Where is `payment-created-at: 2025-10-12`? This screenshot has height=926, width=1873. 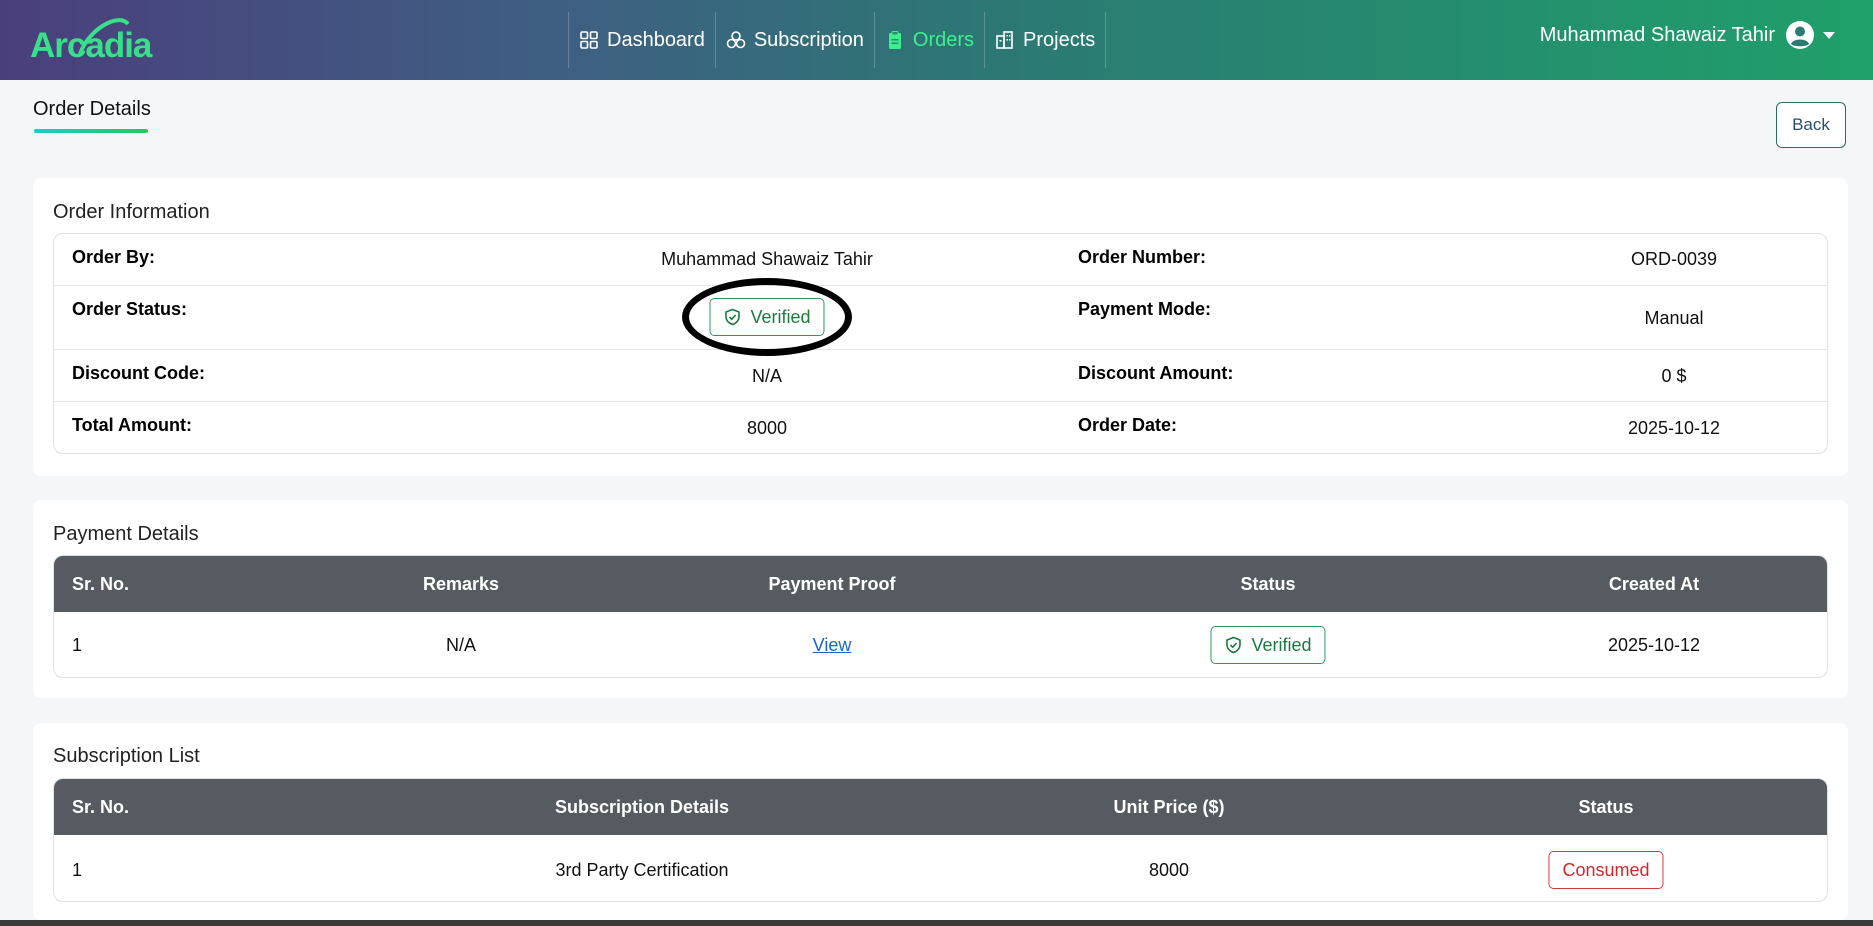
payment-created-at: 2025-10-12 is located at coordinates (1654, 645).